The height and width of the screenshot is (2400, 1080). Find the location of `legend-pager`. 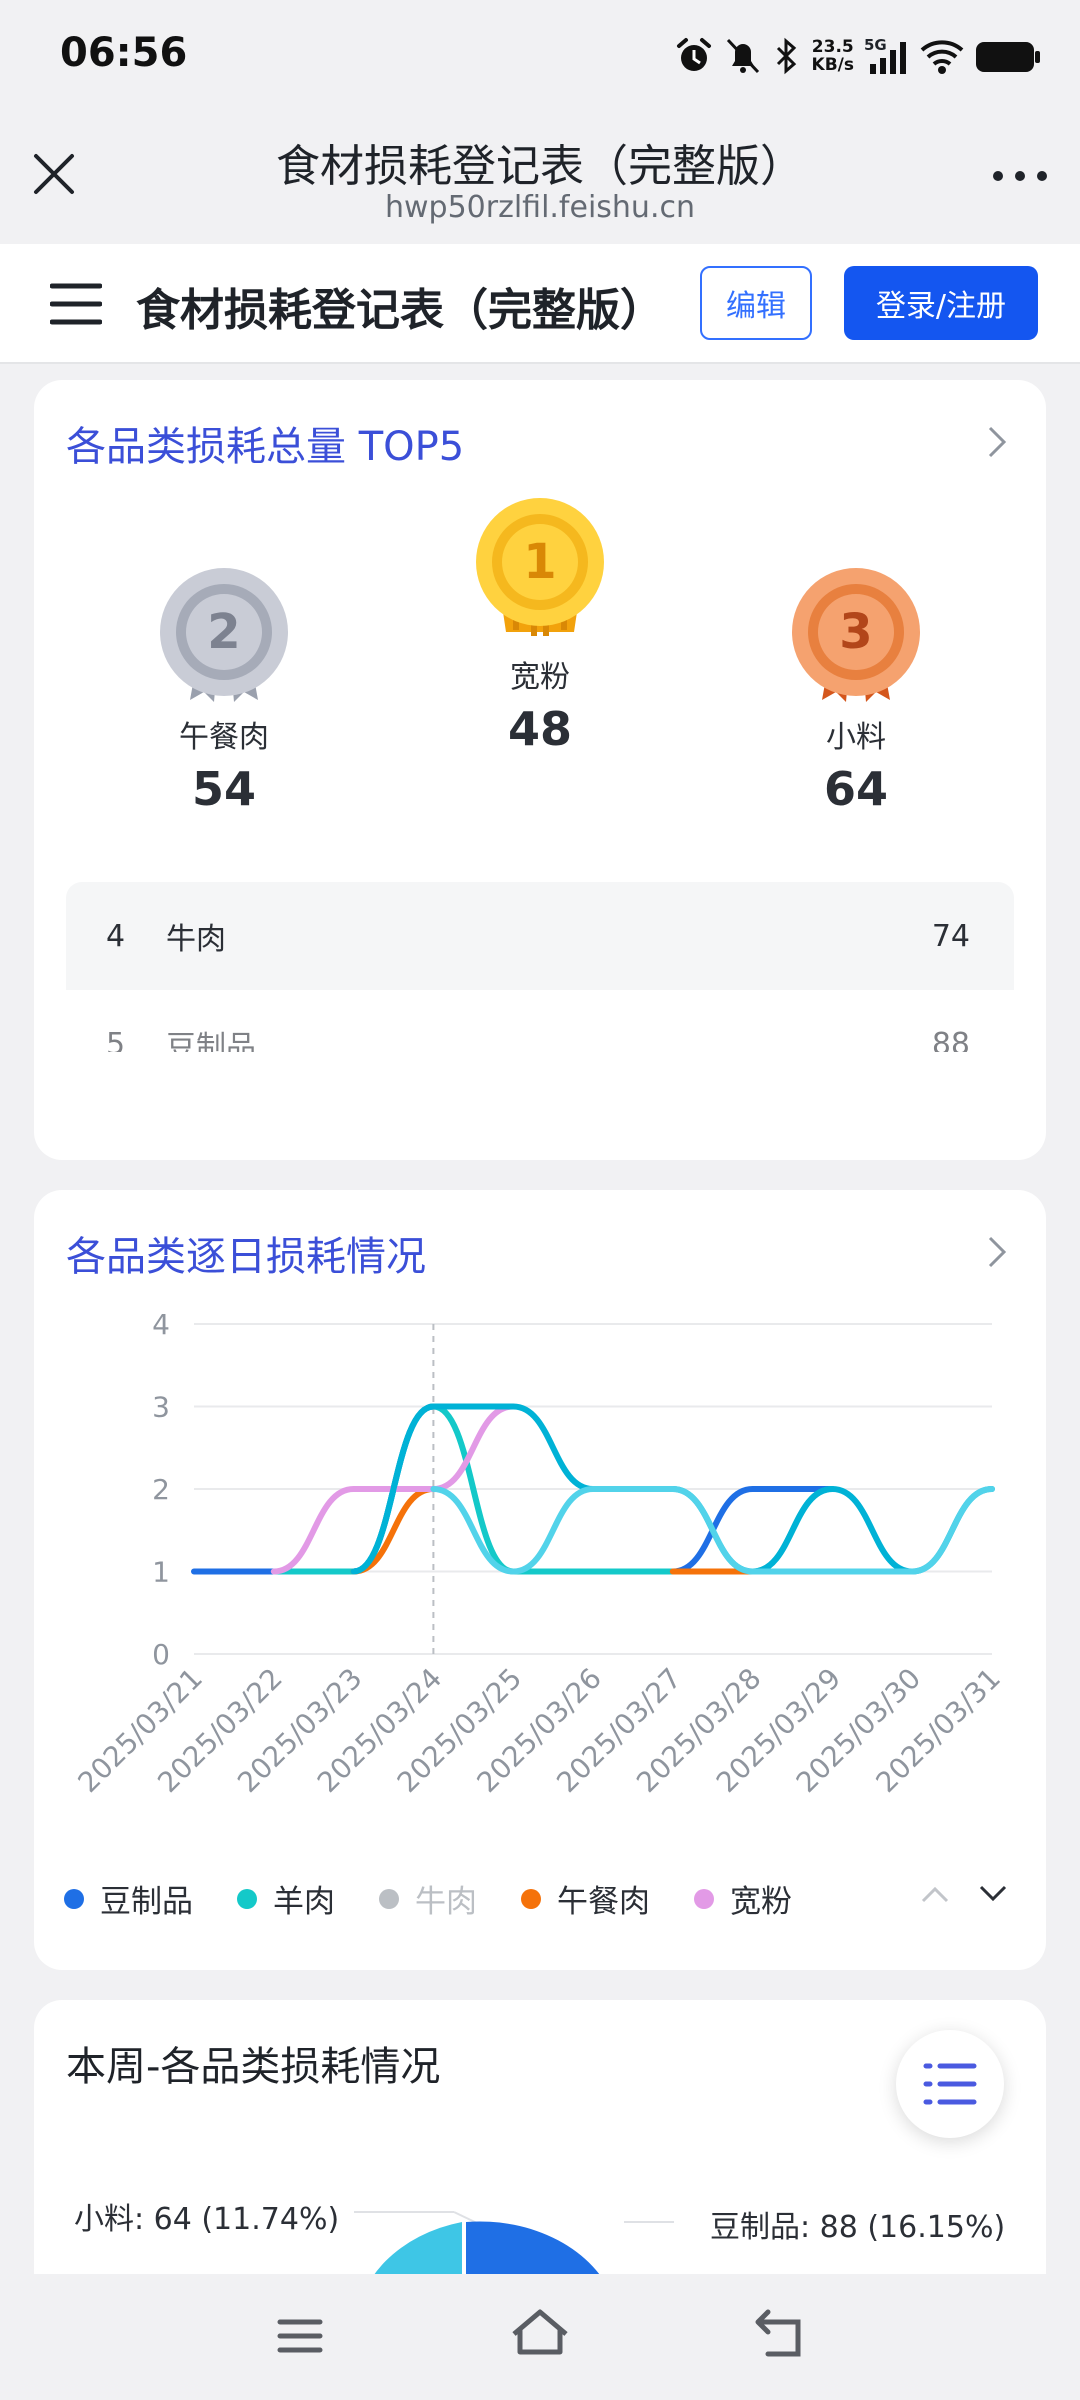

legend-pager is located at coordinates (964, 1894).